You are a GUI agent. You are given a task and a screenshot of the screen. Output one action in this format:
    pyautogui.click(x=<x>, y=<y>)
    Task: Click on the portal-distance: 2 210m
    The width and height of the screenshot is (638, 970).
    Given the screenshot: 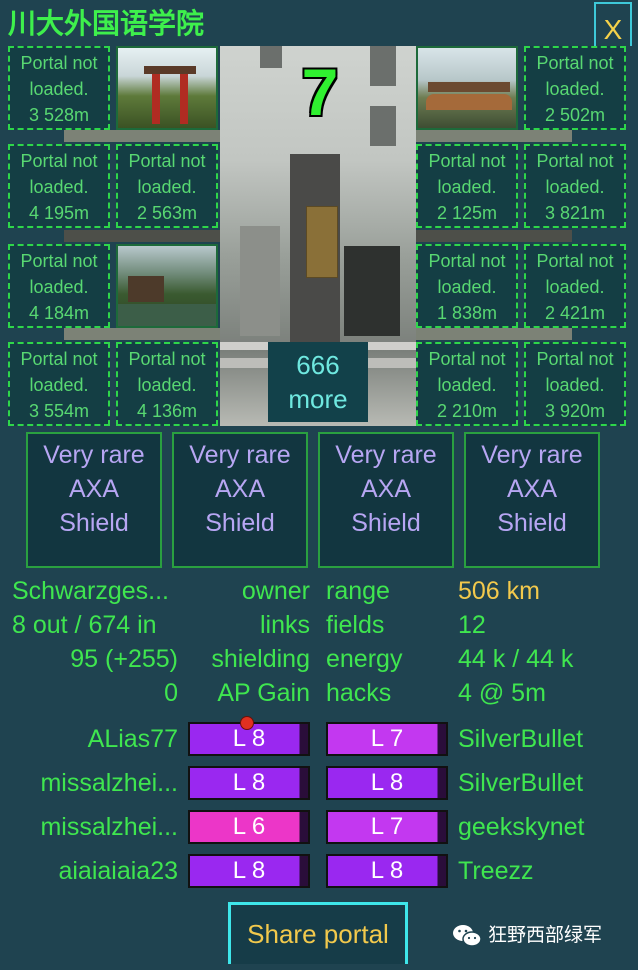 What is the action you would take?
    pyautogui.click(x=467, y=411)
    